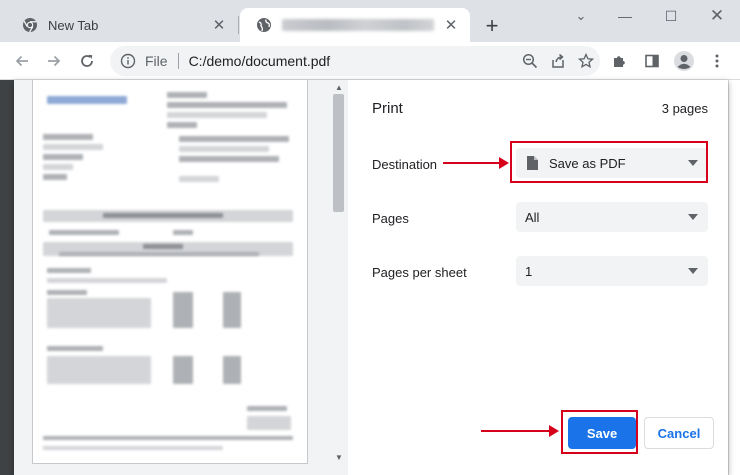  I want to click on print-title: Print, so click(387, 108).